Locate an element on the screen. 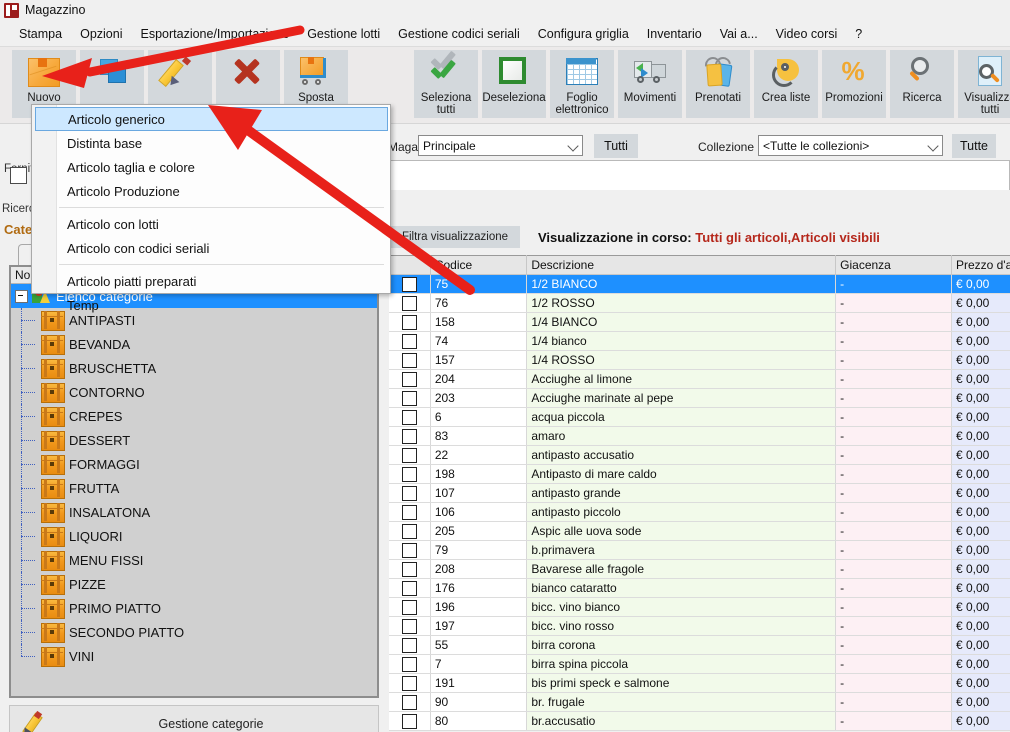 Image resolution: width=1010 pixels, height=732 pixels. menu-item-esportazione-importazione: Esportazione/Importazione is located at coordinates (214, 34).